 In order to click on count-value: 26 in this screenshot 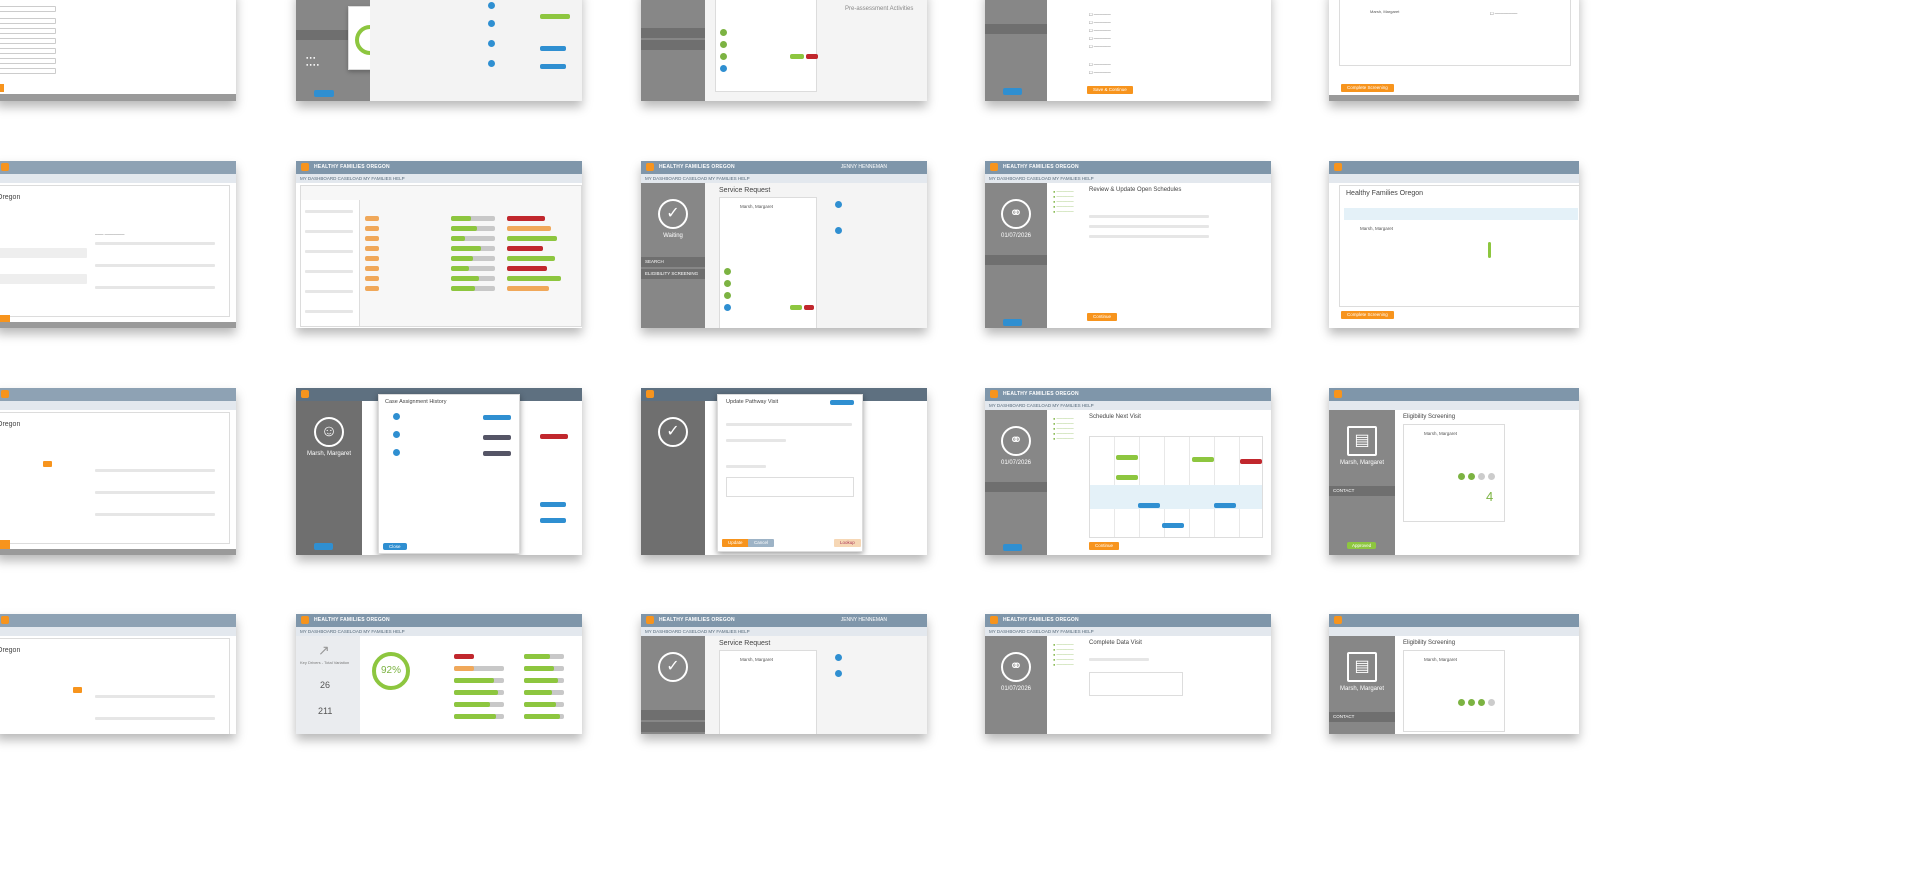, I will do `click(325, 685)`.